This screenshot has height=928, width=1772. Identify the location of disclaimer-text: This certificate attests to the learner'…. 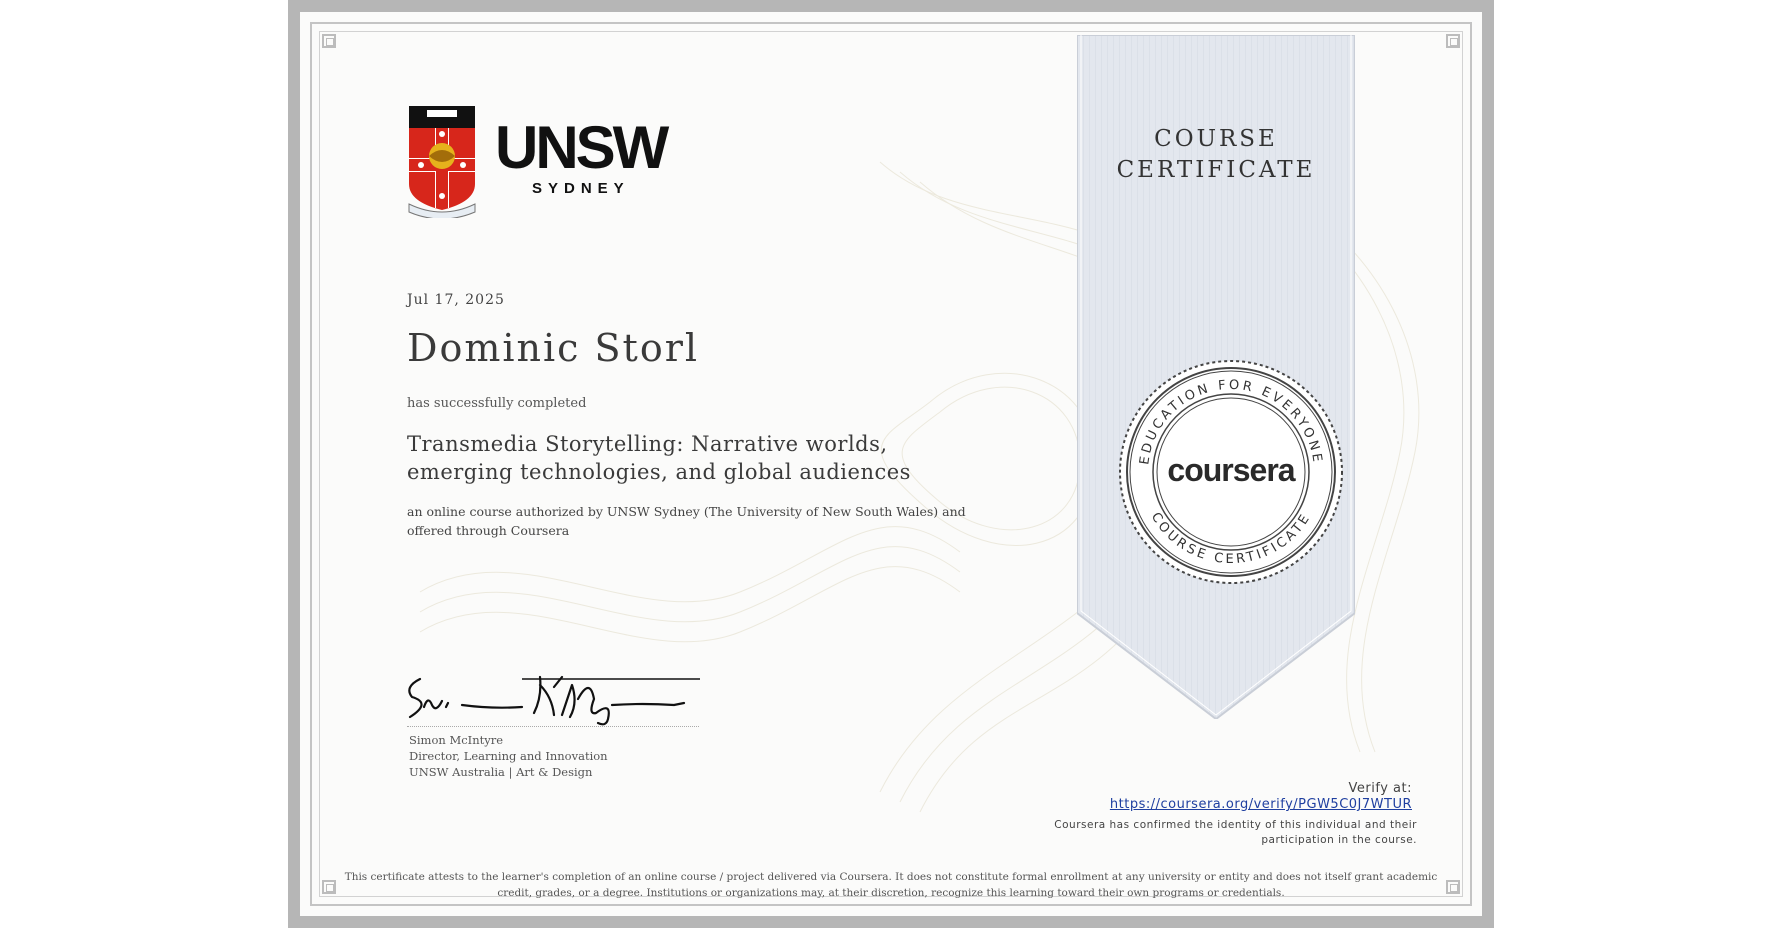
(891, 885).